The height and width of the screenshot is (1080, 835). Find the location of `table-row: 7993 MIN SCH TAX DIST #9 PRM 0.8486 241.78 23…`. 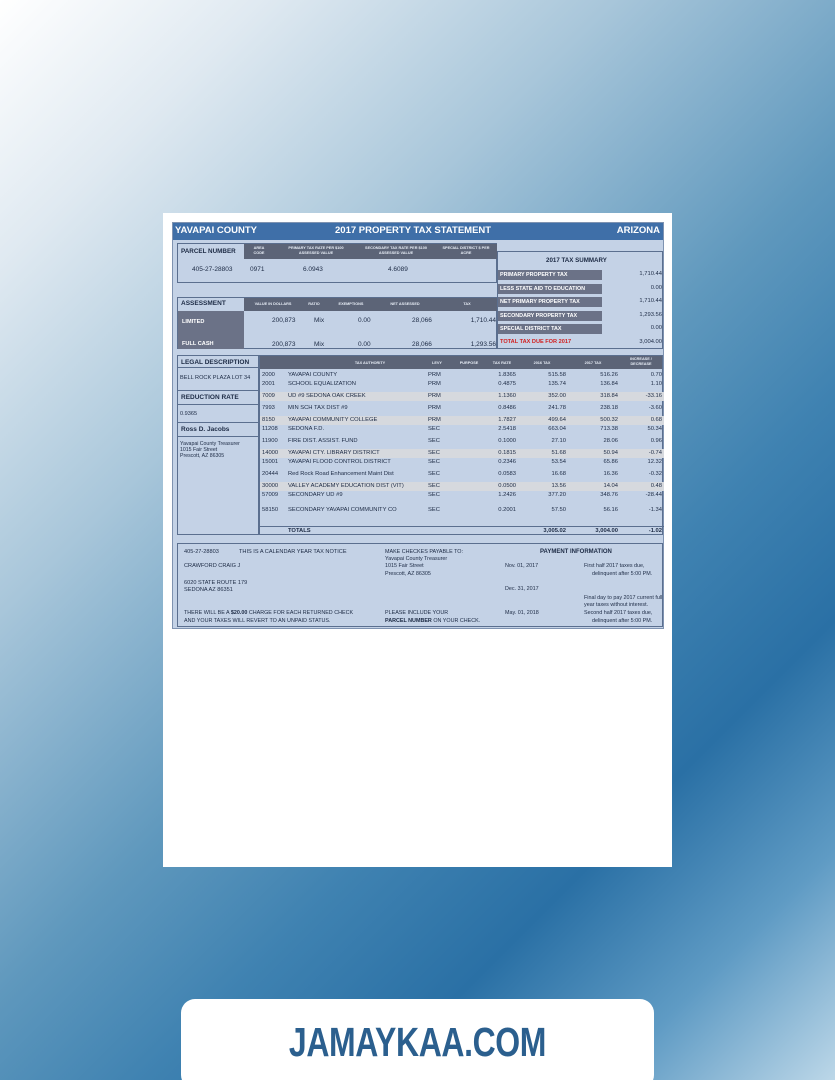

table-row: 7993 MIN SCH TAX DIST #9 PRM 0.8486 241.78 23… is located at coordinates (462, 408).